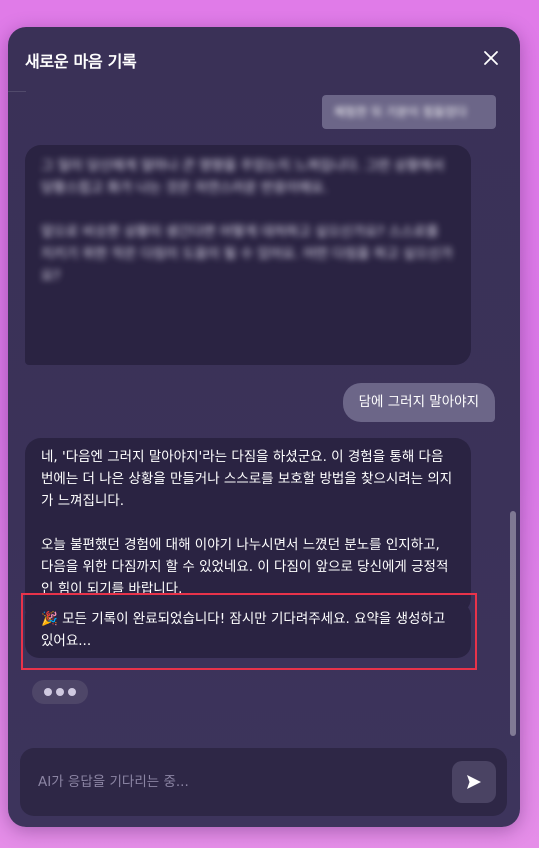 The width and height of the screenshot is (539, 848). I want to click on highlight-box, so click(249, 631).